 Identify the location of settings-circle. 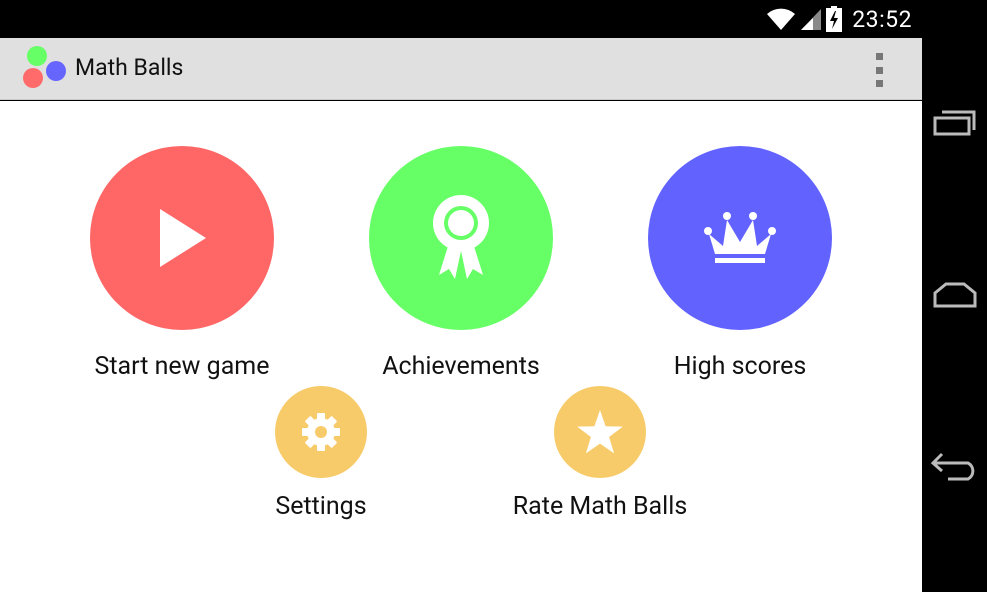
(321, 432).